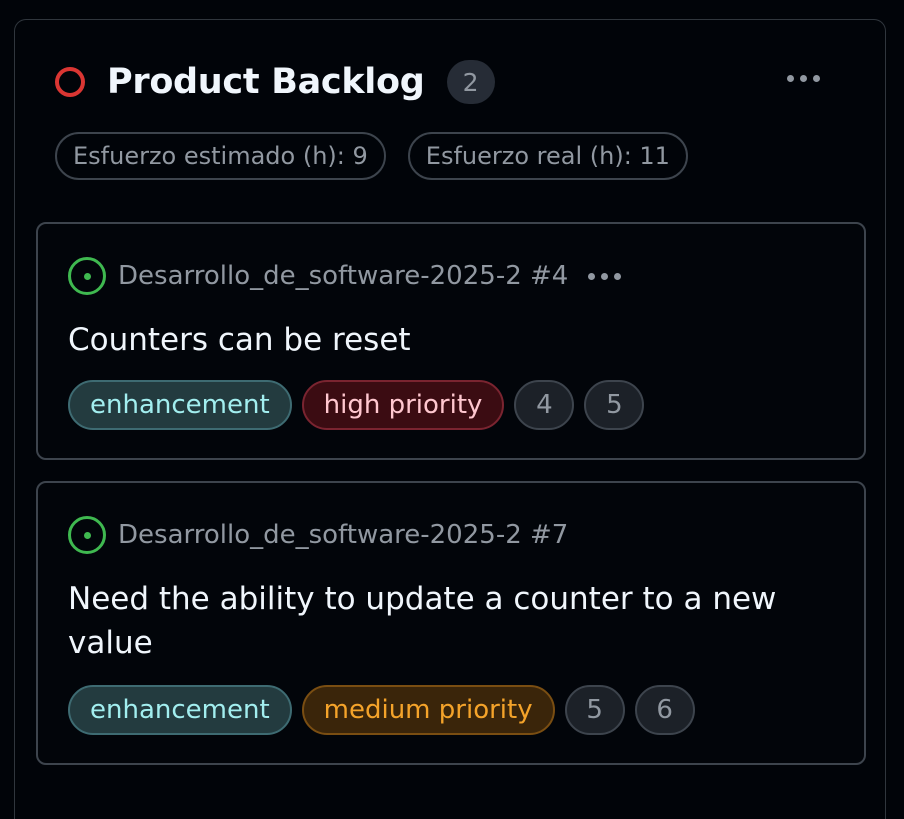 This screenshot has height=819, width=904. Describe the element at coordinates (266, 82) in the screenshot. I see `column-title: Product Backlog` at that location.